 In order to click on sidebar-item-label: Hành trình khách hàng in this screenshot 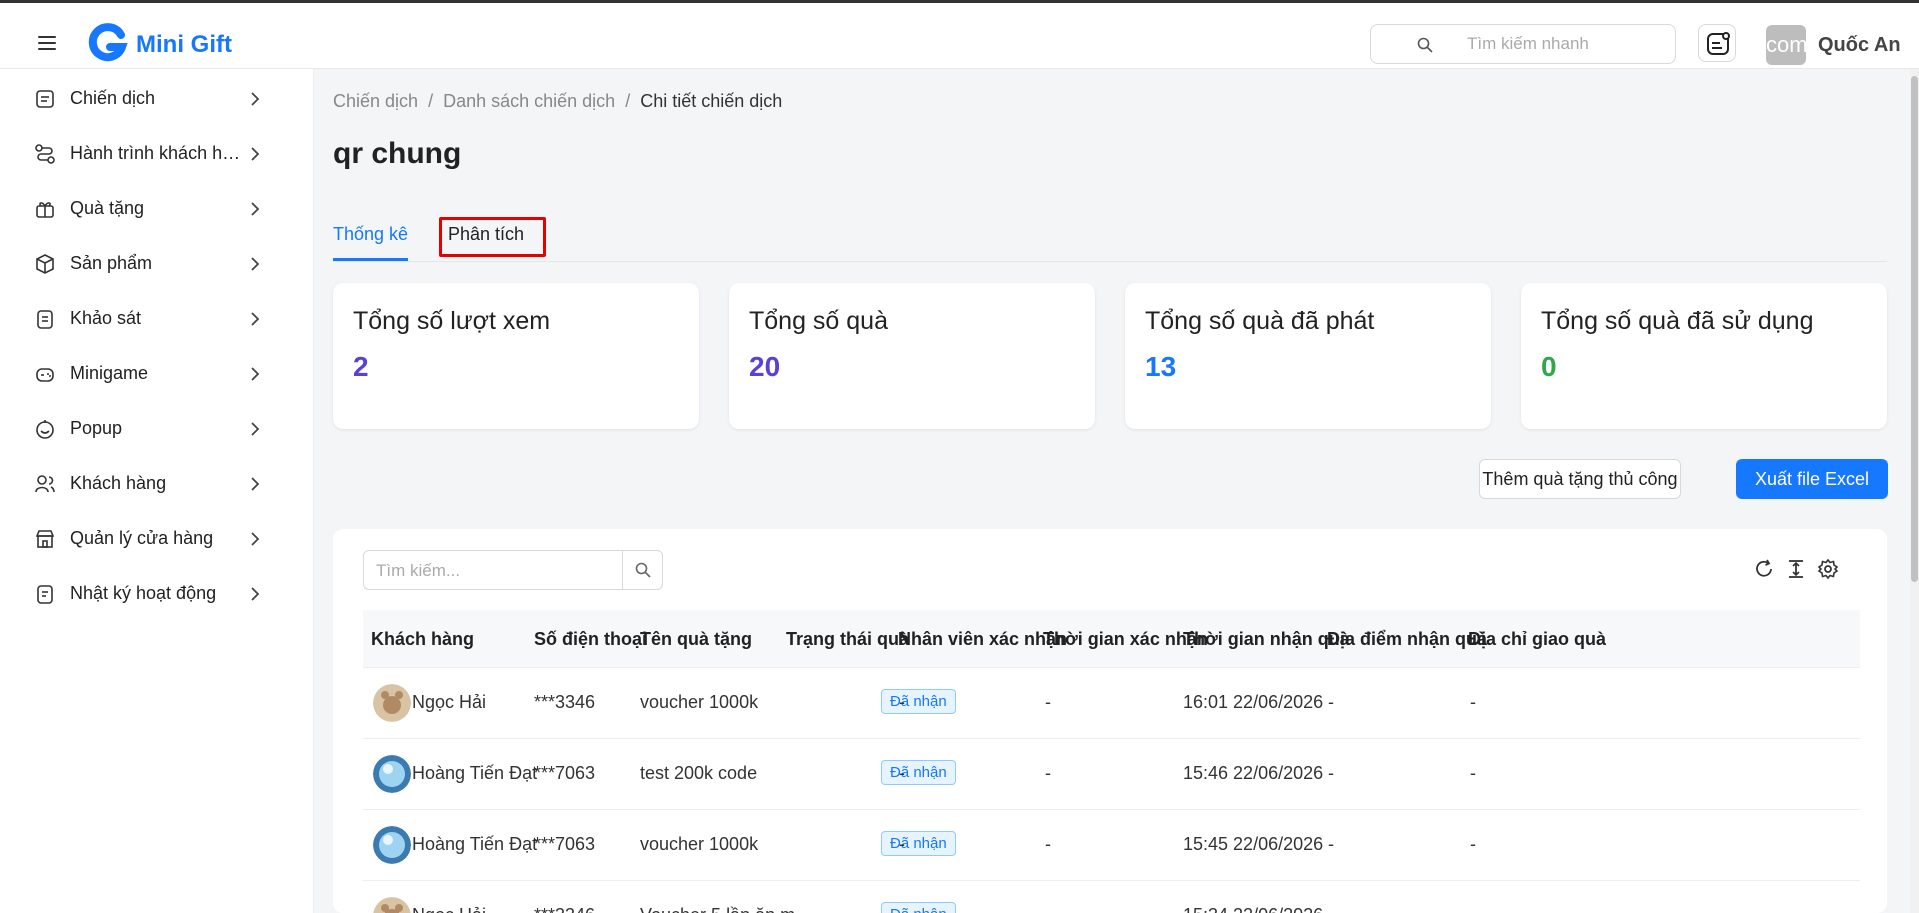, I will do `click(156, 153)`.